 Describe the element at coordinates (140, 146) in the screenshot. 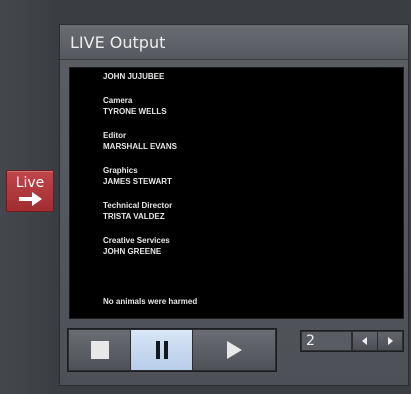

I see `credit-name: MARSHALL EVANS` at that location.